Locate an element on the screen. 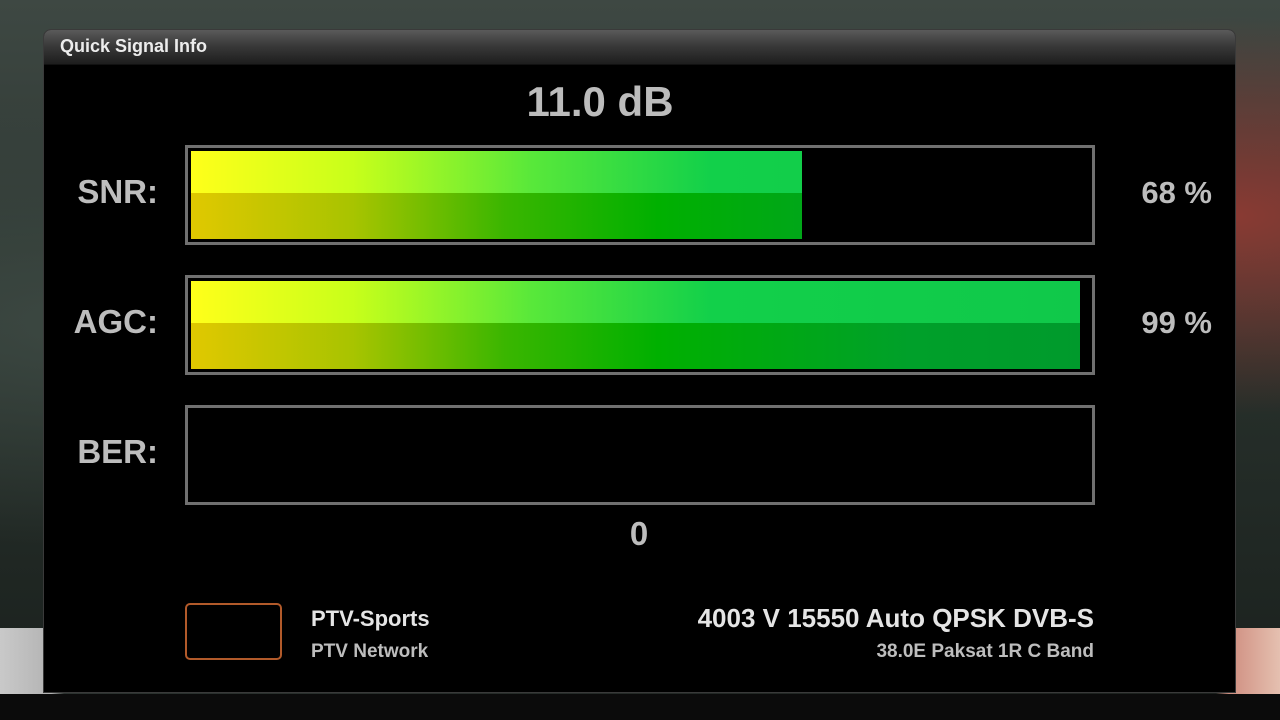 The height and width of the screenshot is (720, 1280). agc-bar-fill is located at coordinates (635, 325).